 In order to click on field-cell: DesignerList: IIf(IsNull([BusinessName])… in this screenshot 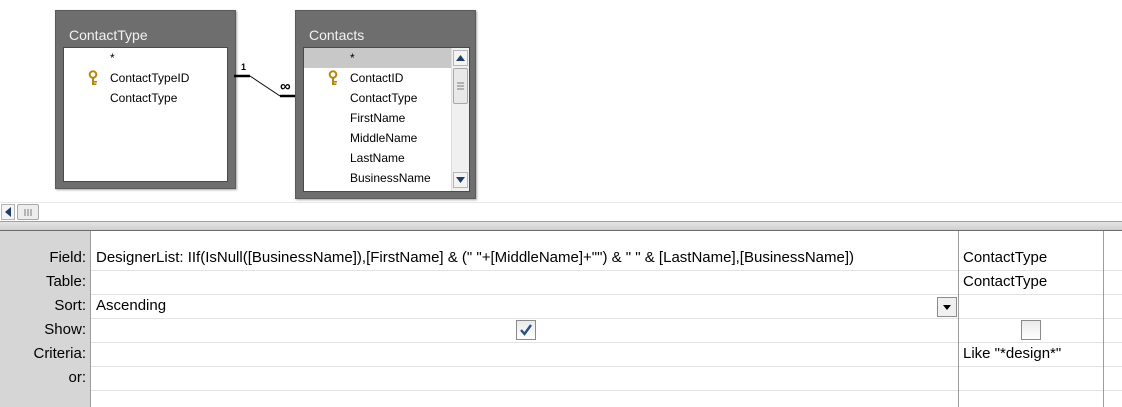, I will do `click(475, 258)`.